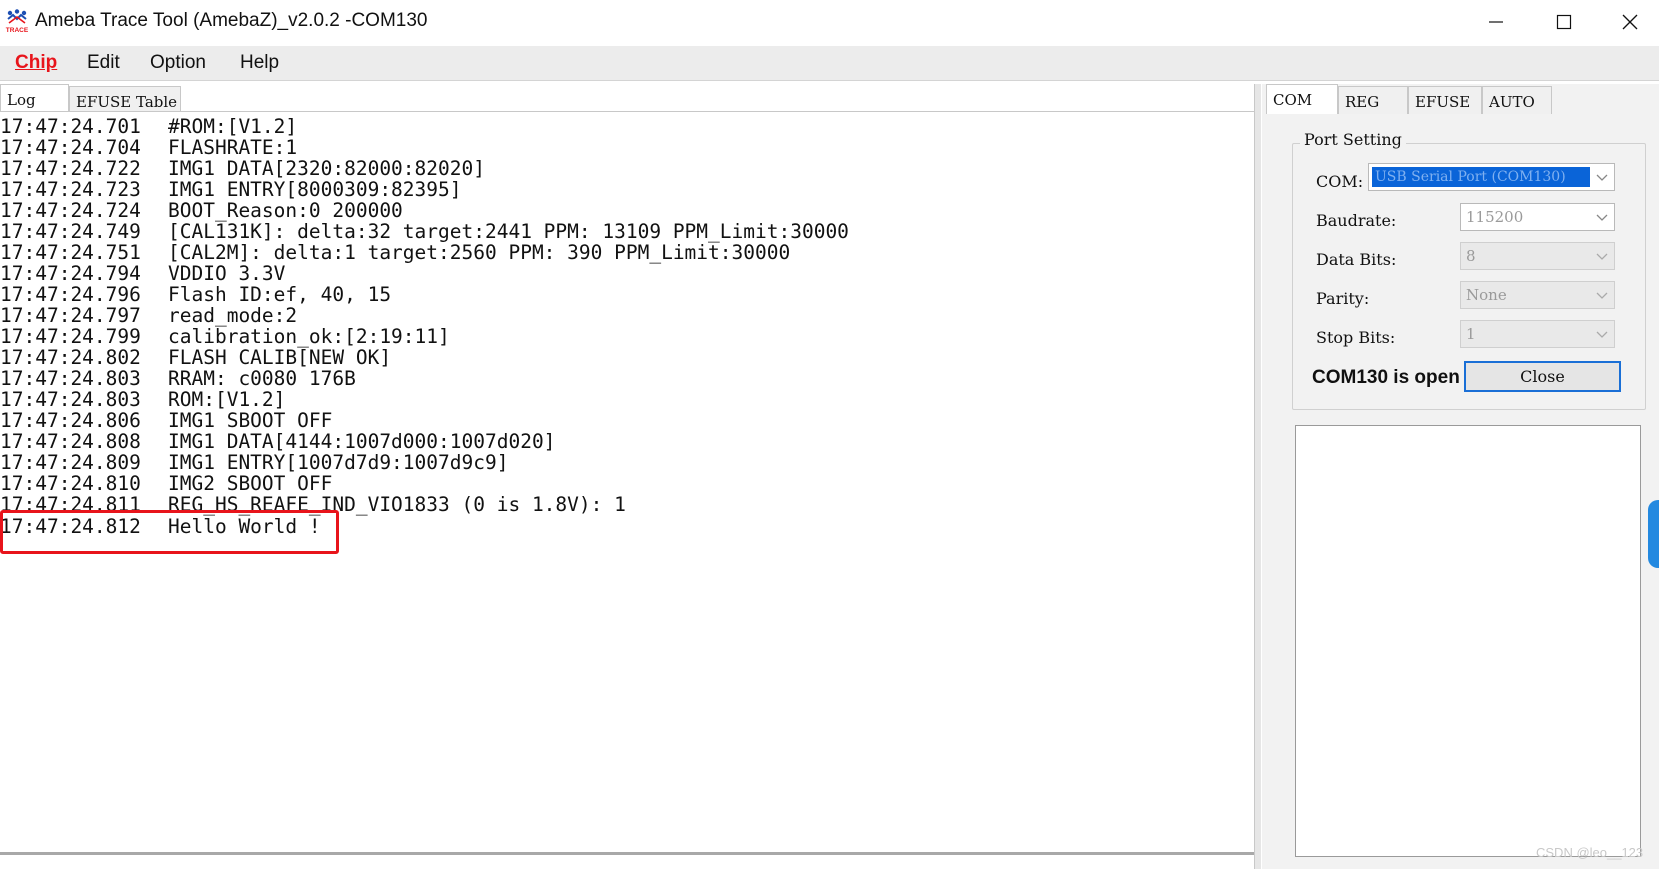 This screenshot has height=869, width=1659. What do you see at coordinates (233, 147) in the screenshot?
I see `log-message: FLASHRATE:1` at bounding box center [233, 147].